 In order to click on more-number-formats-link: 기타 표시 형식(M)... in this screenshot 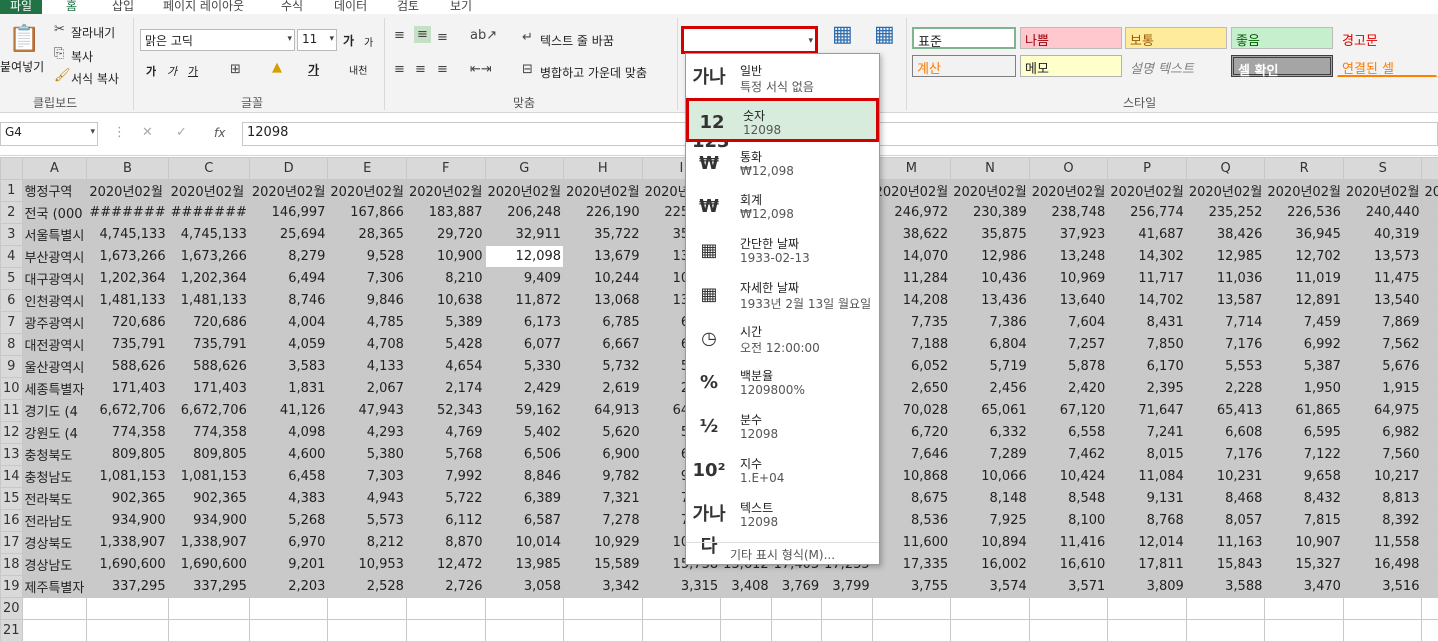, I will do `click(782, 553)`.